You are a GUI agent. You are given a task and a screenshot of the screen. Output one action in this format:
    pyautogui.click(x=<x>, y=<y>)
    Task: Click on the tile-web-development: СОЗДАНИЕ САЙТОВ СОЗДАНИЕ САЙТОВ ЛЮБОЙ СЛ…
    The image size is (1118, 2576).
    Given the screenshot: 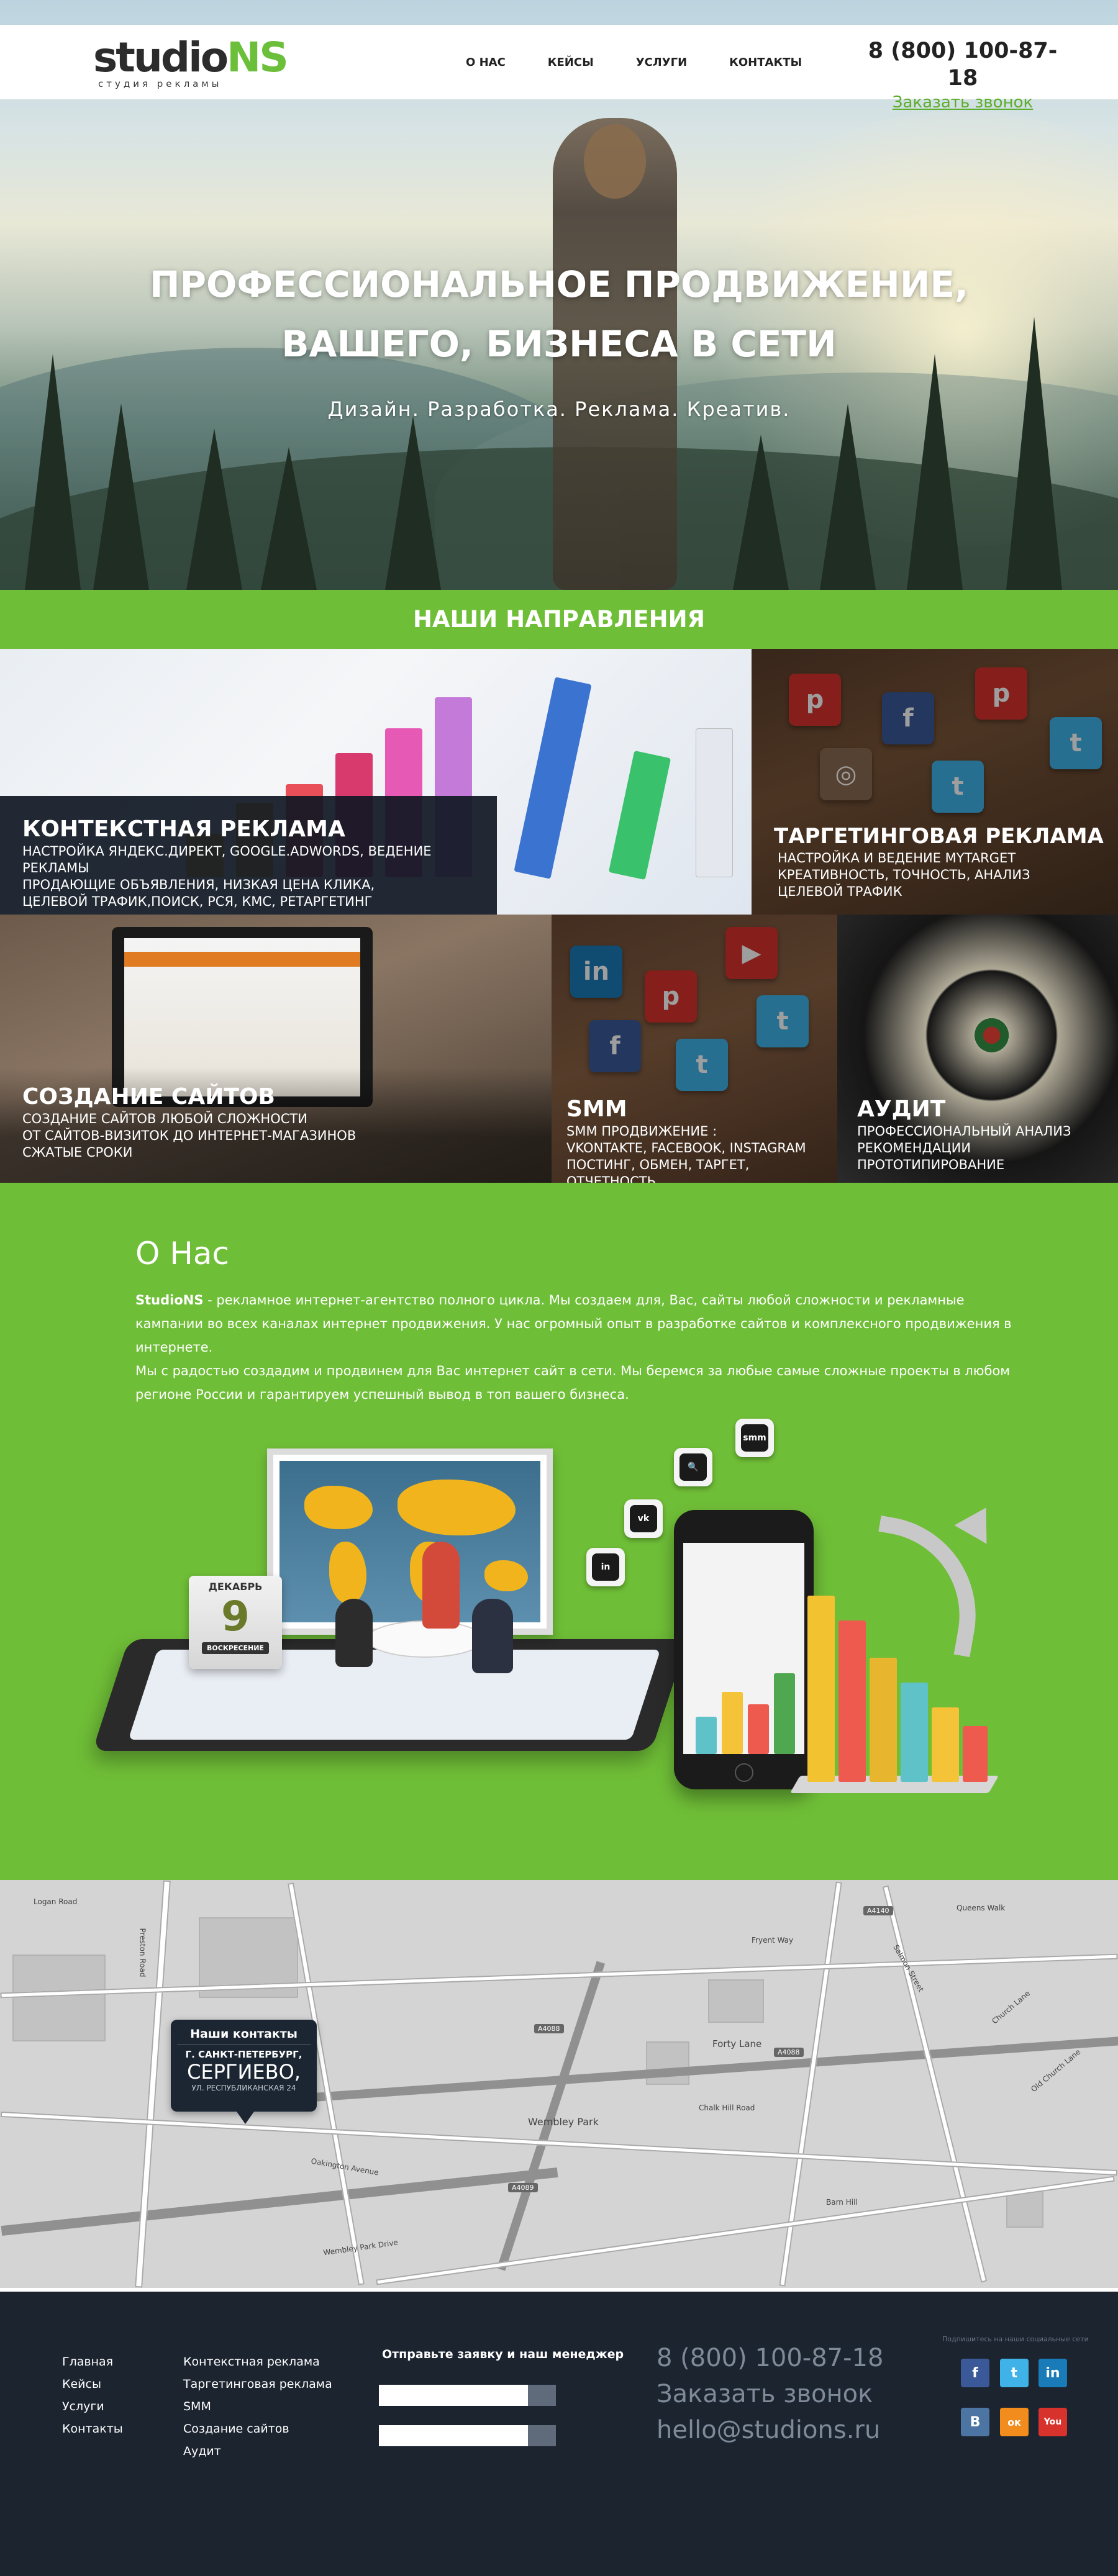 What is the action you would take?
    pyautogui.click(x=276, y=1049)
    